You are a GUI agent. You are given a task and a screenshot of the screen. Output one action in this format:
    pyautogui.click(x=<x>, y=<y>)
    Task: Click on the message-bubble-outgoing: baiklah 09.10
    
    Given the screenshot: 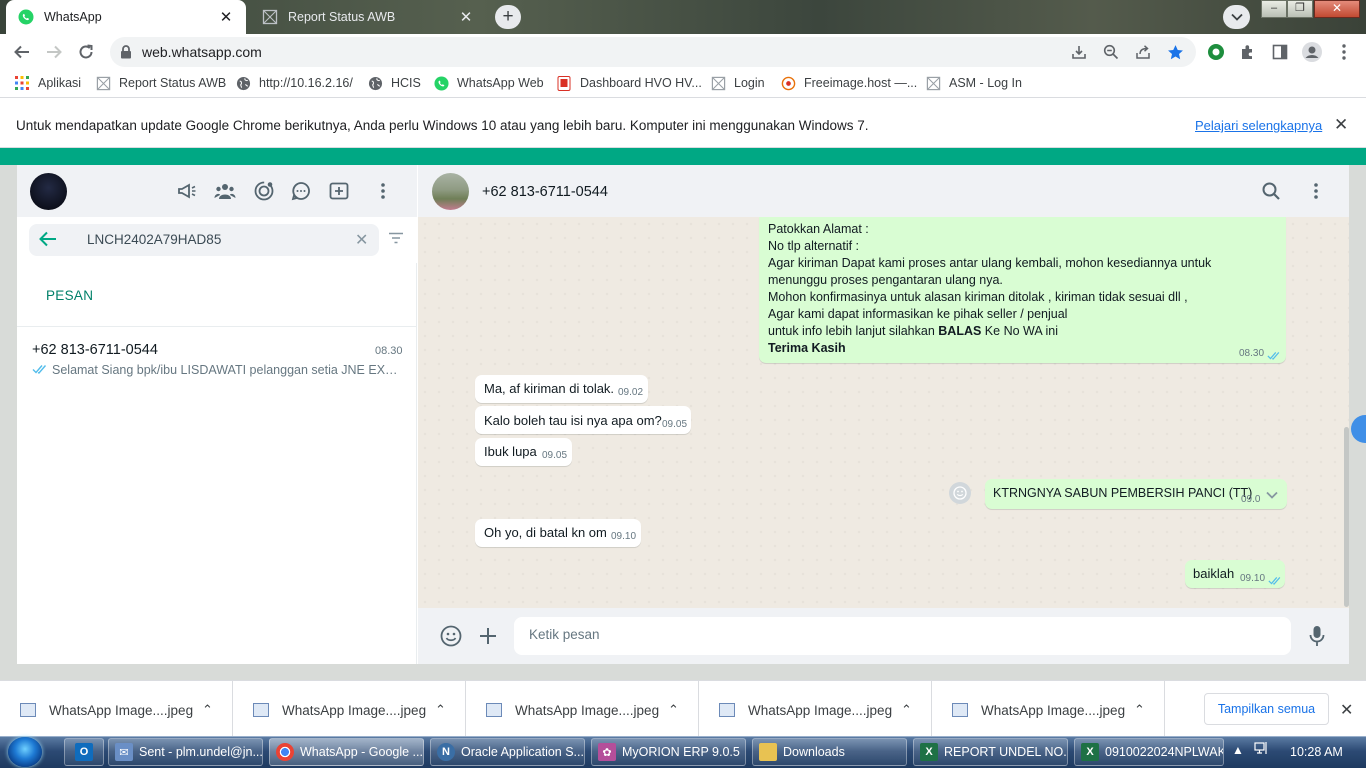 What is the action you would take?
    pyautogui.click(x=1235, y=574)
    